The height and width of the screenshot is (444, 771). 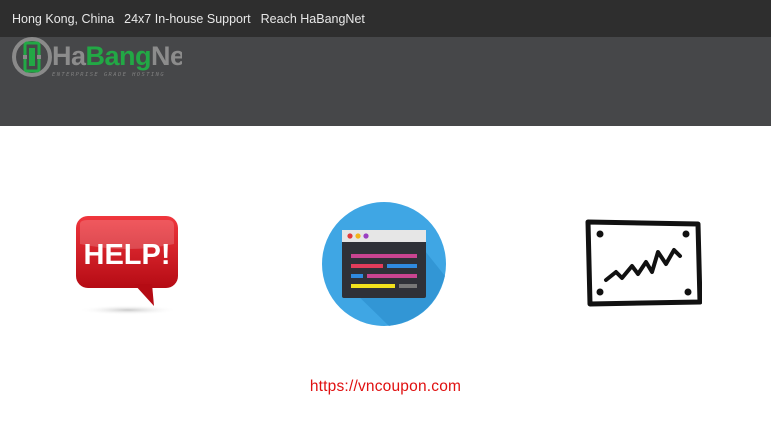 I want to click on watermark-url: https://vncoupon.com, so click(x=385, y=387).